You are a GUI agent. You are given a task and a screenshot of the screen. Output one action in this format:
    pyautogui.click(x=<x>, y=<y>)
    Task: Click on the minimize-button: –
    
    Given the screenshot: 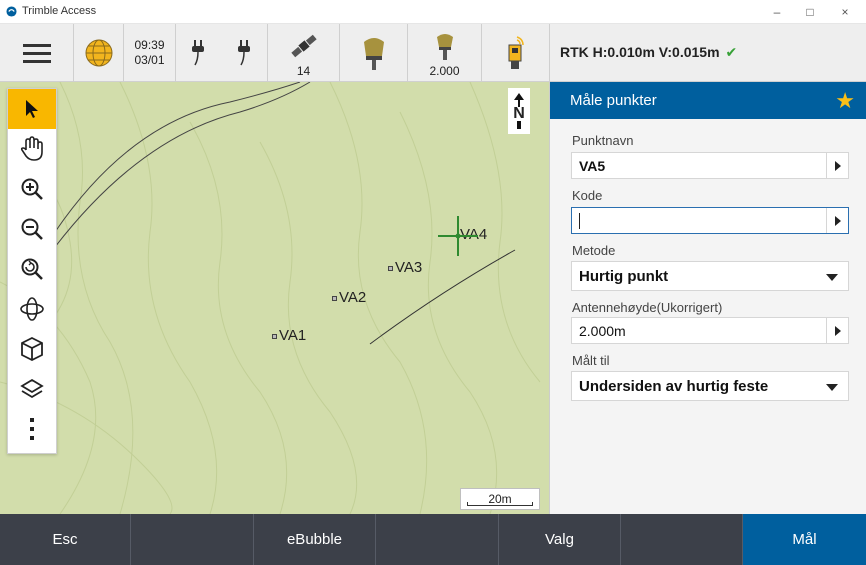 What is the action you would take?
    pyautogui.click(x=777, y=12)
    